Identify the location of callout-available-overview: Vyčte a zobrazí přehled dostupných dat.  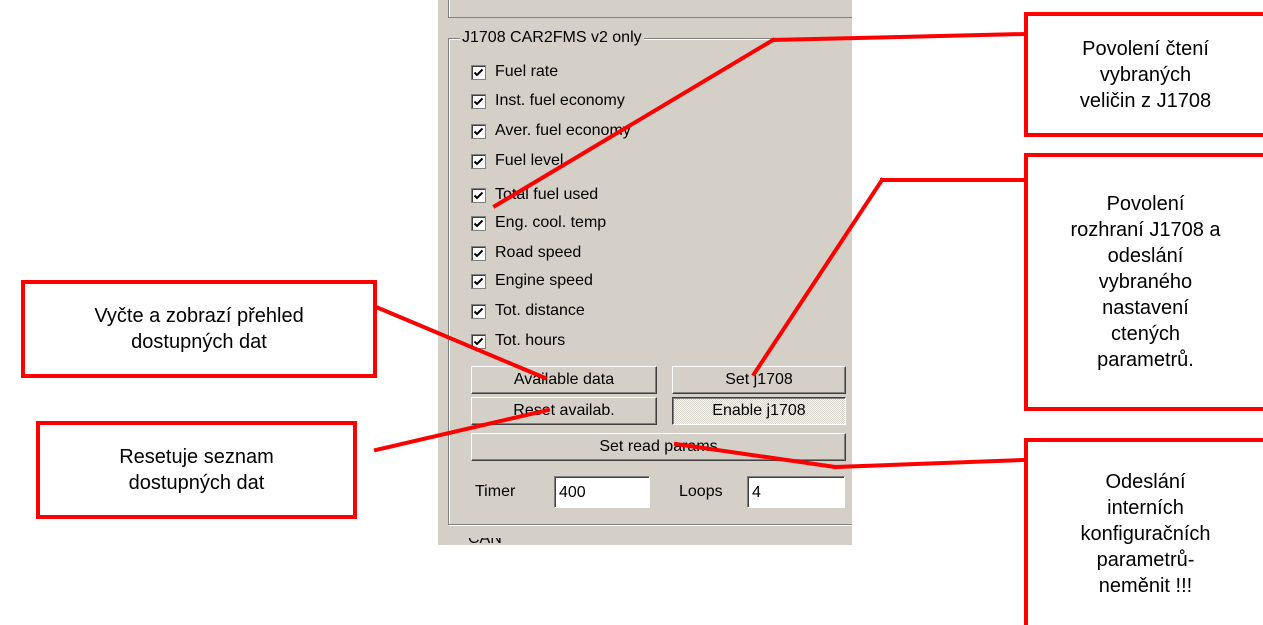
(199, 329).